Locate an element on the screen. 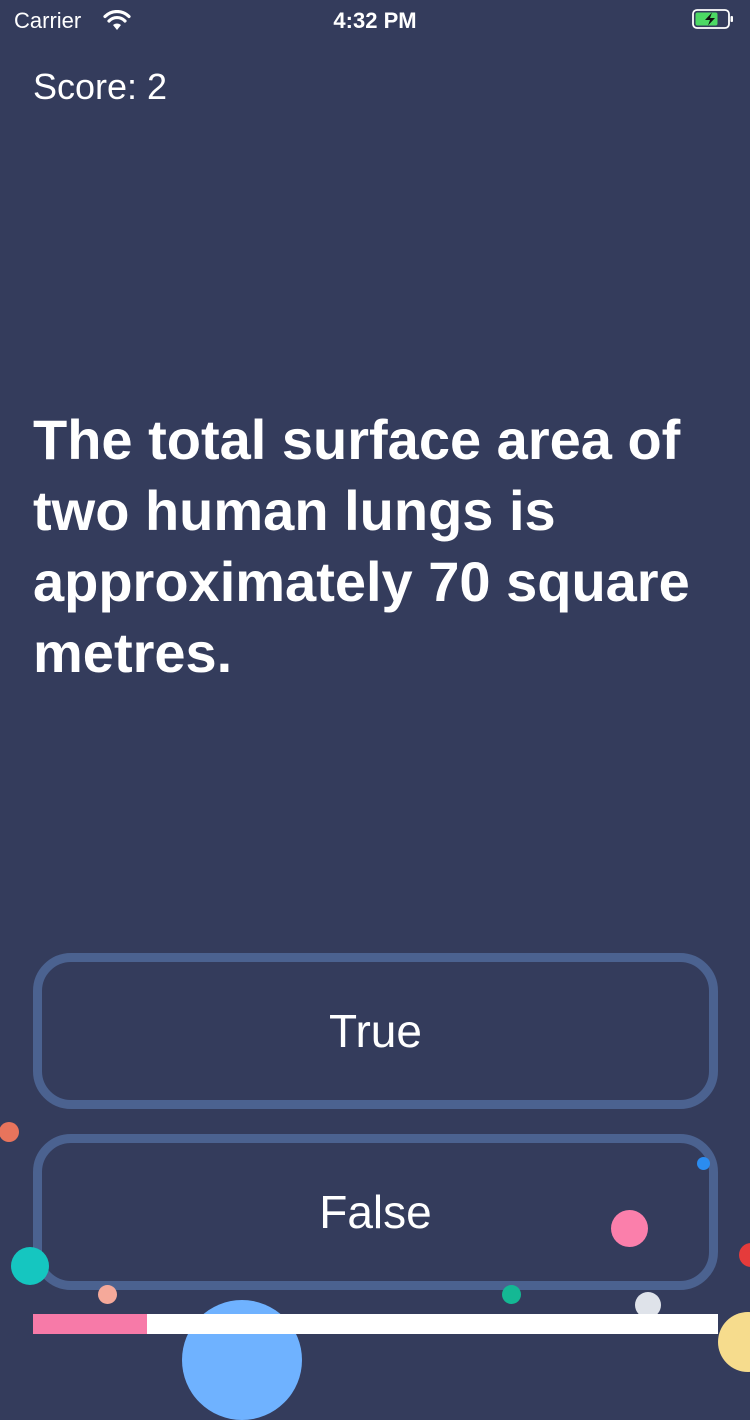  status-time: 4:32 PM is located at coordinates (375, 20).